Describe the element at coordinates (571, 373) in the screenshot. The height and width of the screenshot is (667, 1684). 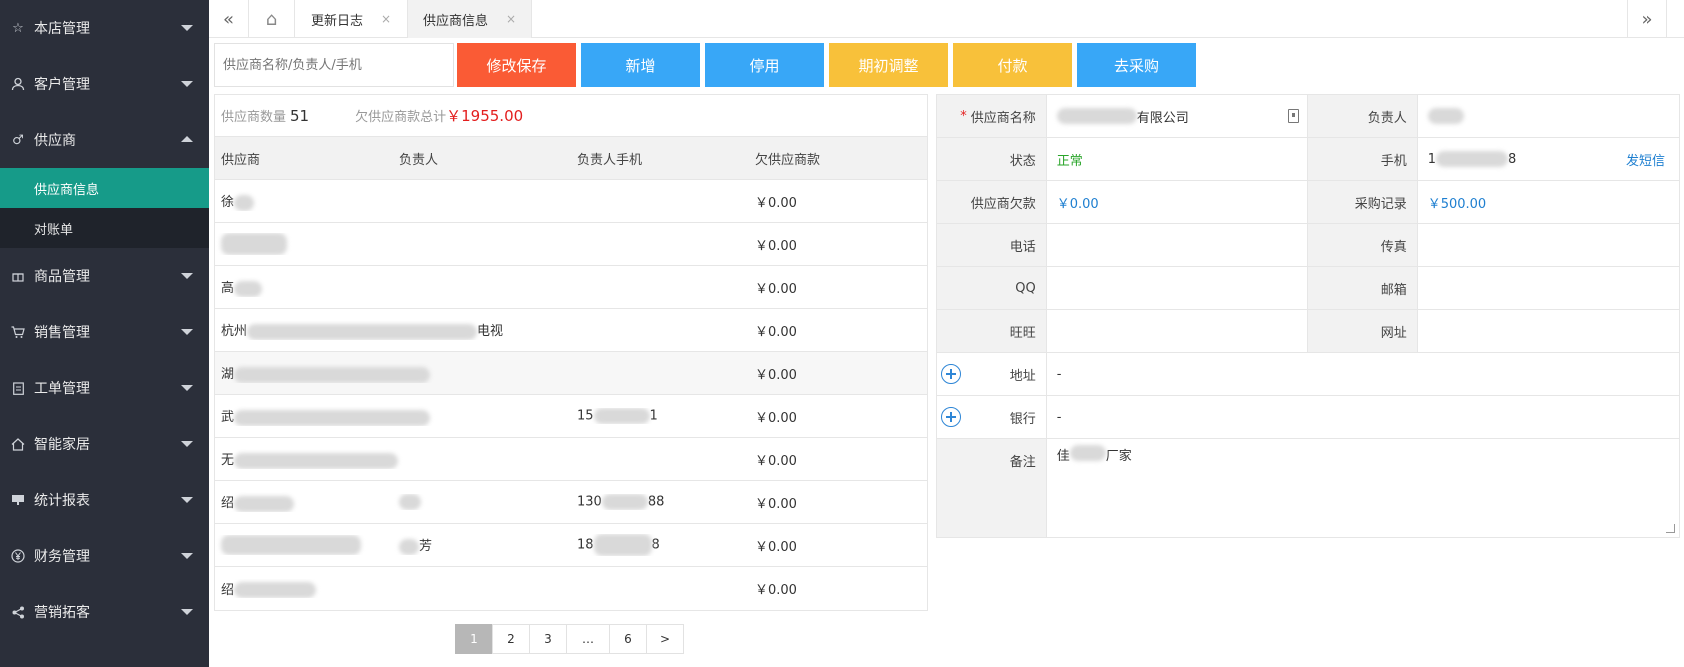
I see `table-row: 湖 ￥0.00` at that location.